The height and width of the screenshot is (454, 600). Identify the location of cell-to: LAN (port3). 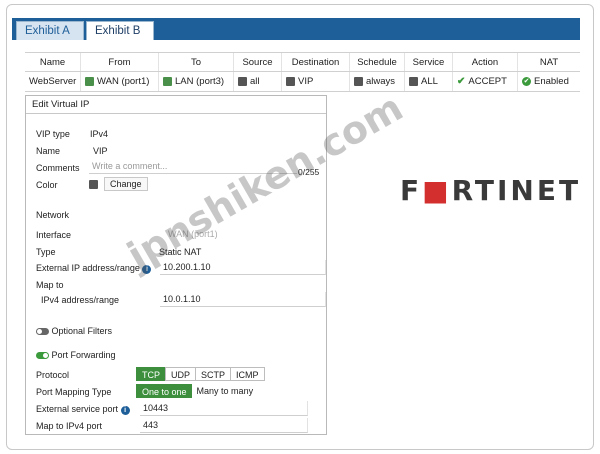
(196, 81).